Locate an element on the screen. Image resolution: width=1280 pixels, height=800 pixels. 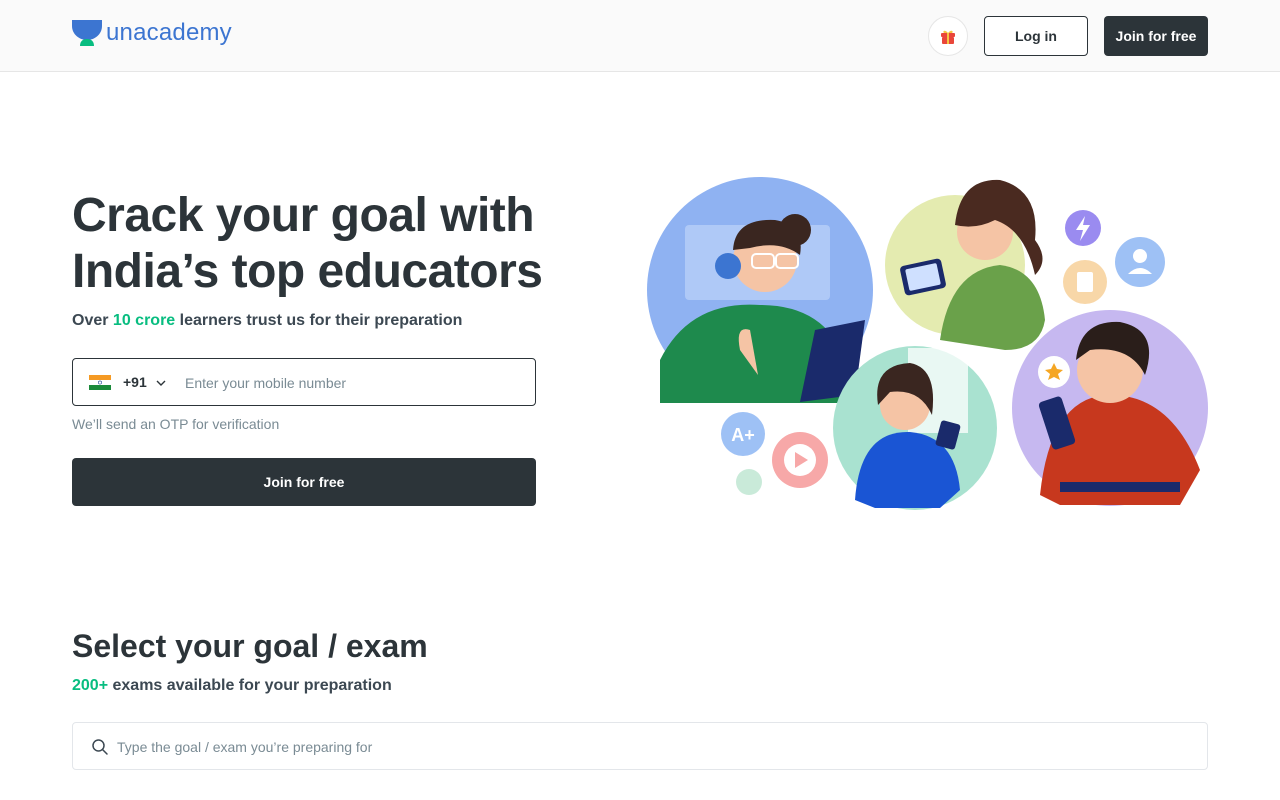
hero-title-line2: India’s top educators is located at coordinates (307, 271).